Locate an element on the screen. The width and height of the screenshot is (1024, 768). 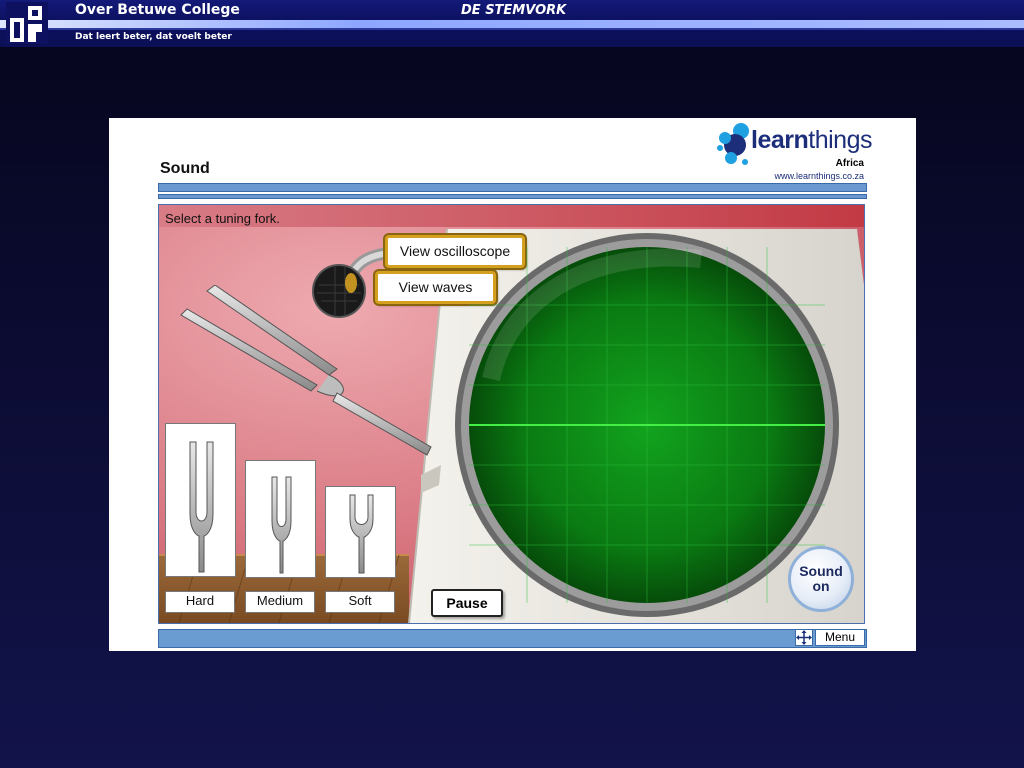
pause-button: Pause is located at coordinates (467, 603).